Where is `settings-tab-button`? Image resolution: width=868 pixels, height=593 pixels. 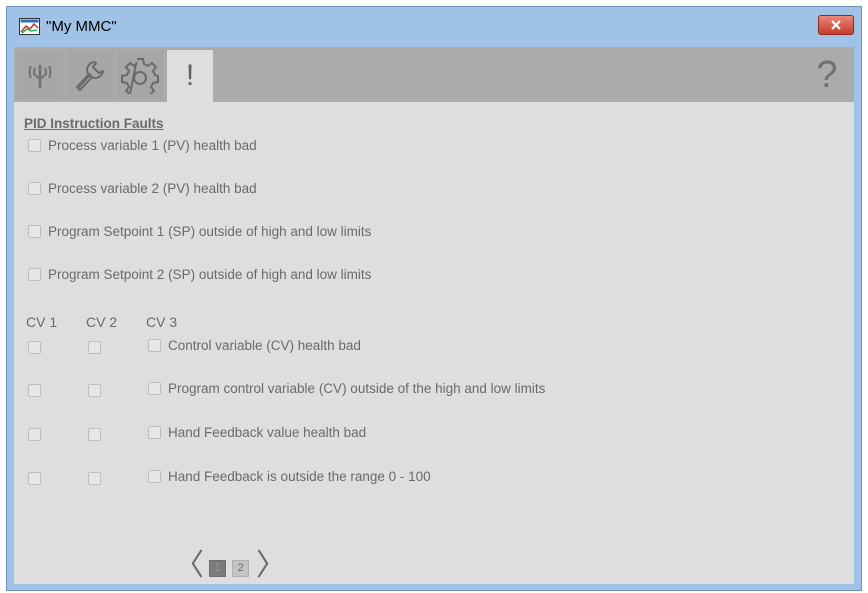 settings-tab-button is located at coordinates (140, 74).